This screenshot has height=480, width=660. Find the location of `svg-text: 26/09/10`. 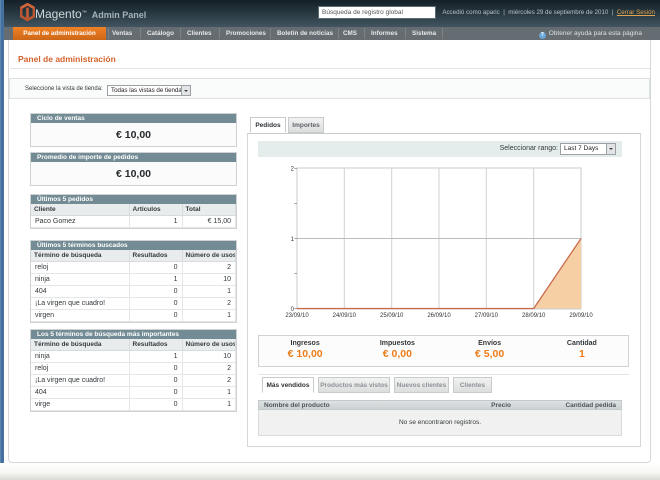

svg-text: 26/09/10 is located at coordinates (439, 316).